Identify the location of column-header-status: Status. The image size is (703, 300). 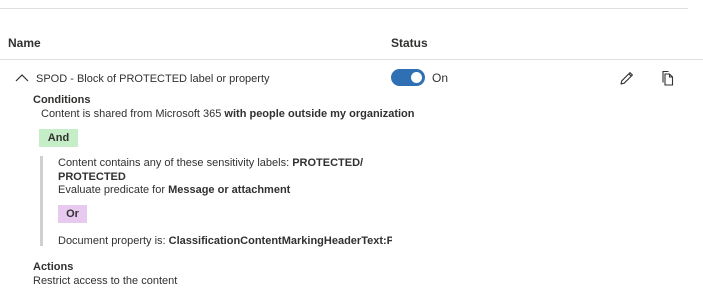
(409, 43).